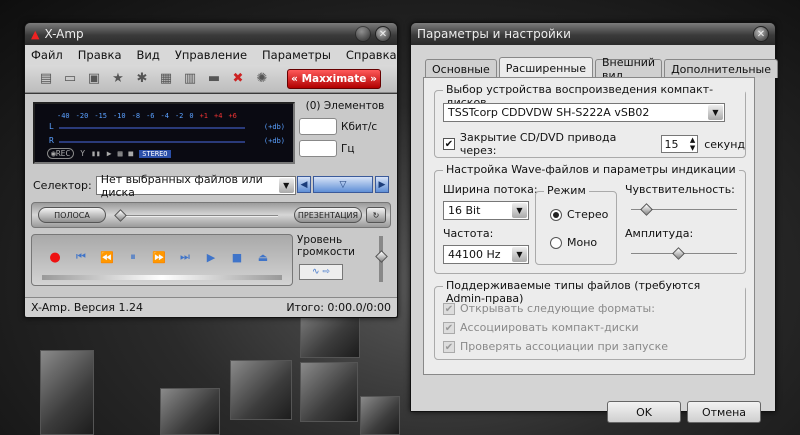 The width and height of the screenshot is (800, 435). What do you see at coordinates (263, 257) in the screenshot?
I see `eject-button: ⏏` at bounding box center [263, 257].